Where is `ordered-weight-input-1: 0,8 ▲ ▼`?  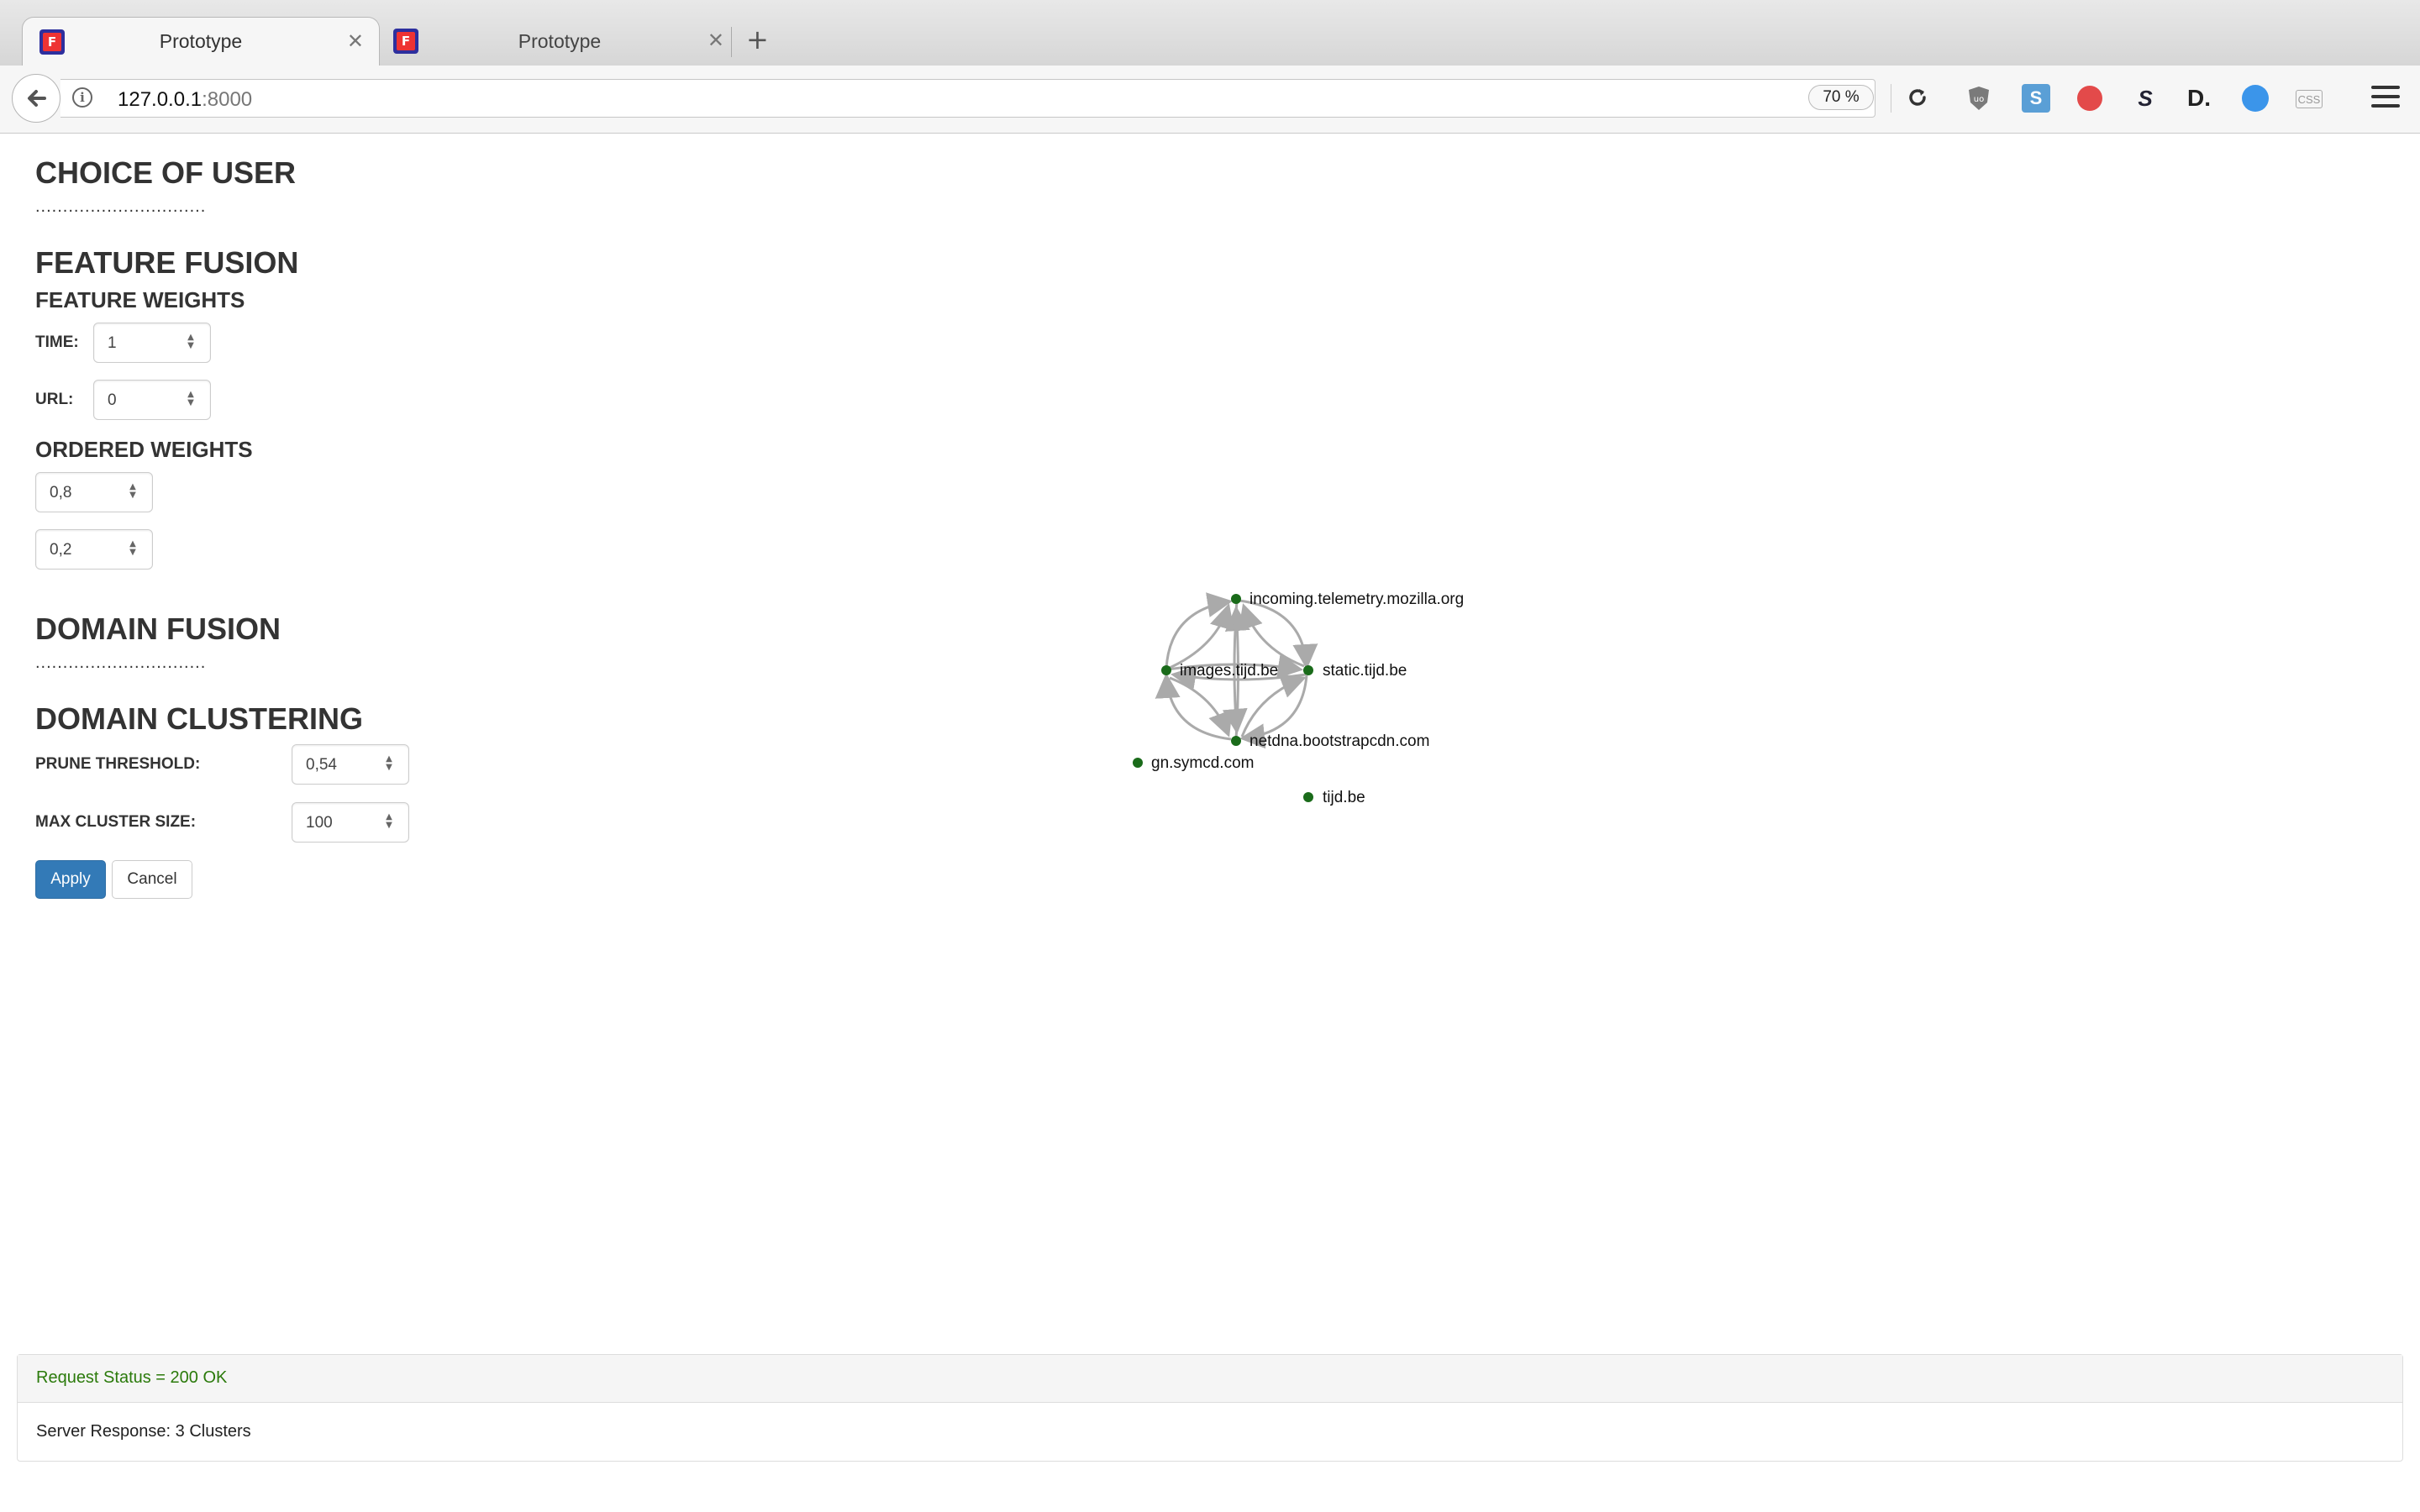
ordered-weight-input-1: 0,8 ▲ ▼ is located at coordinates (94, 492).